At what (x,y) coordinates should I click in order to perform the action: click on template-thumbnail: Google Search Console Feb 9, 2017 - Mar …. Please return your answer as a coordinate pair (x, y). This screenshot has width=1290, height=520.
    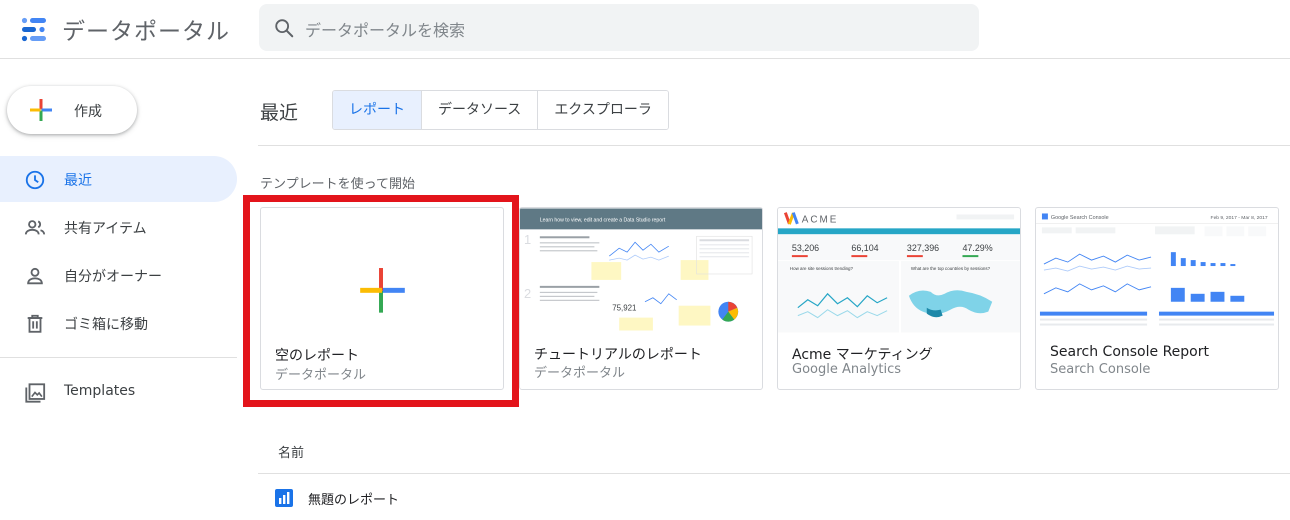
    Looking at the image, I should click on (1157, 270).